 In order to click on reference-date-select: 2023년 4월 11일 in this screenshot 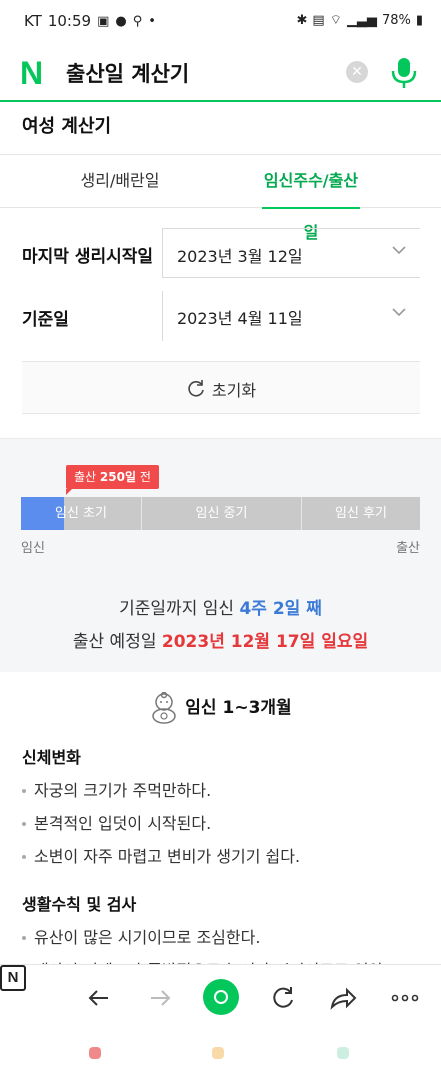, I will do `click(291, 316)`.